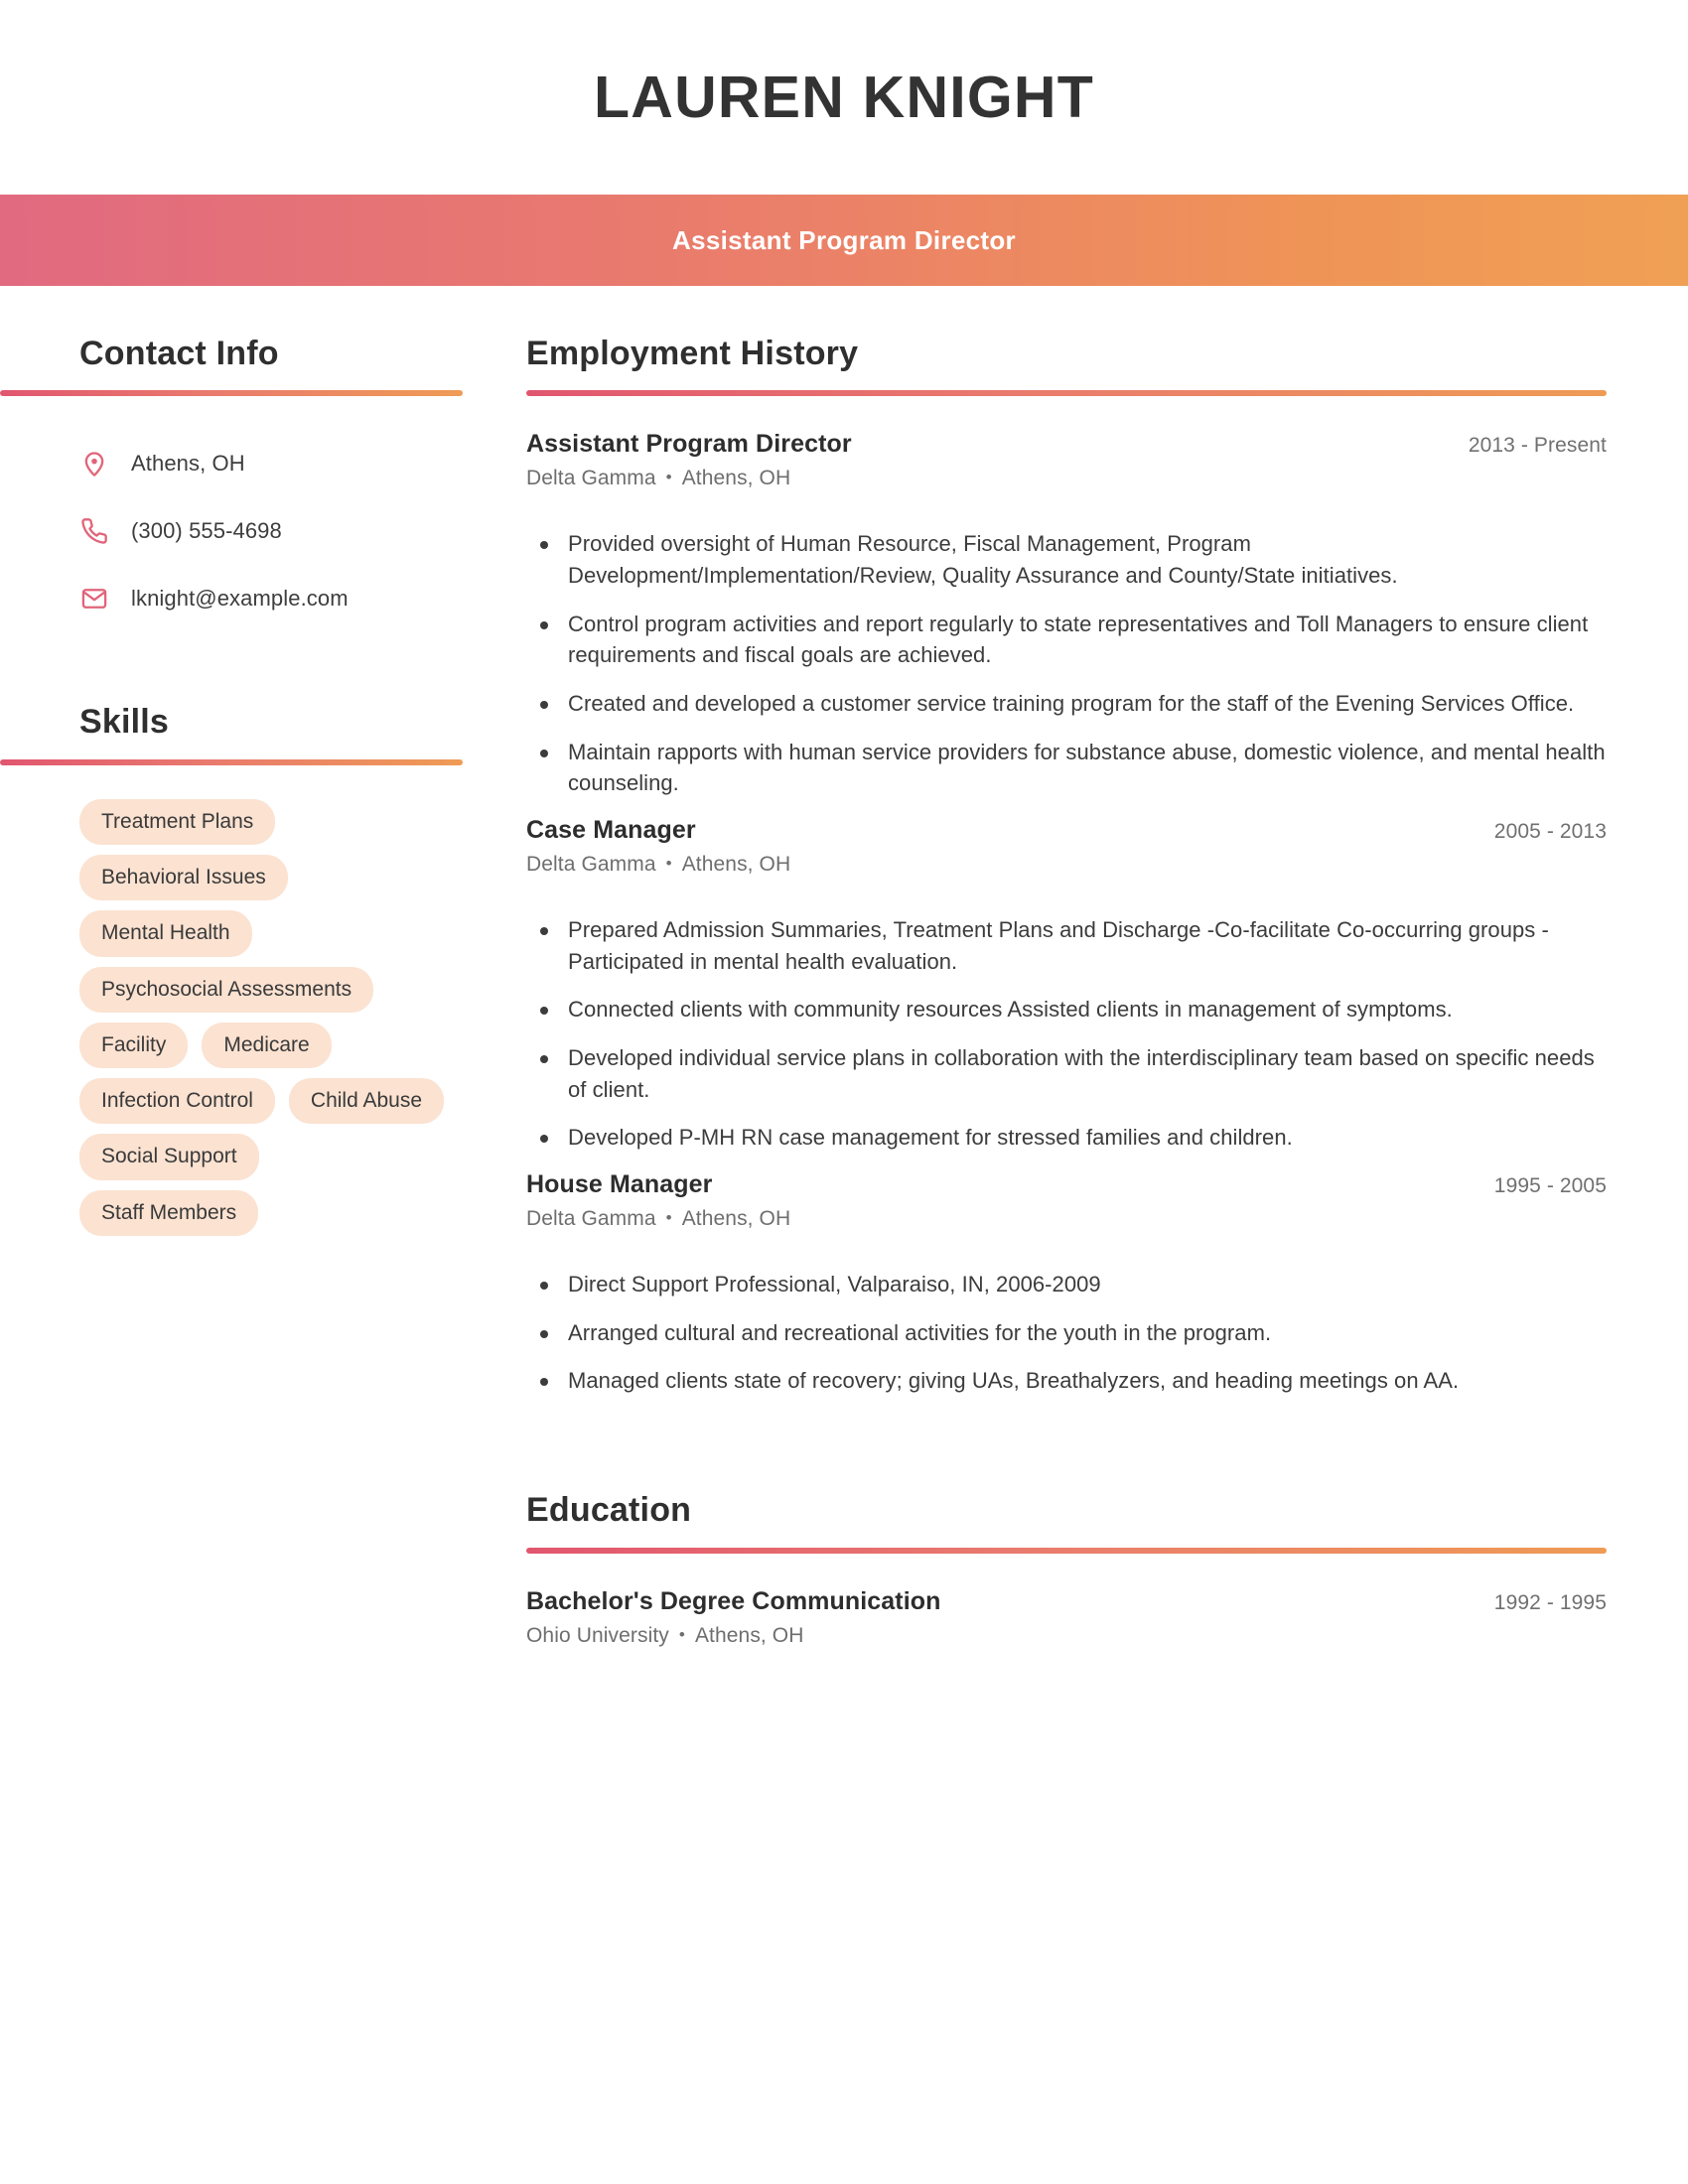  What do you see at coordinates (94, 463) in the screenshot?
I see `location-pin-icon` at bounding box center [94, 463].